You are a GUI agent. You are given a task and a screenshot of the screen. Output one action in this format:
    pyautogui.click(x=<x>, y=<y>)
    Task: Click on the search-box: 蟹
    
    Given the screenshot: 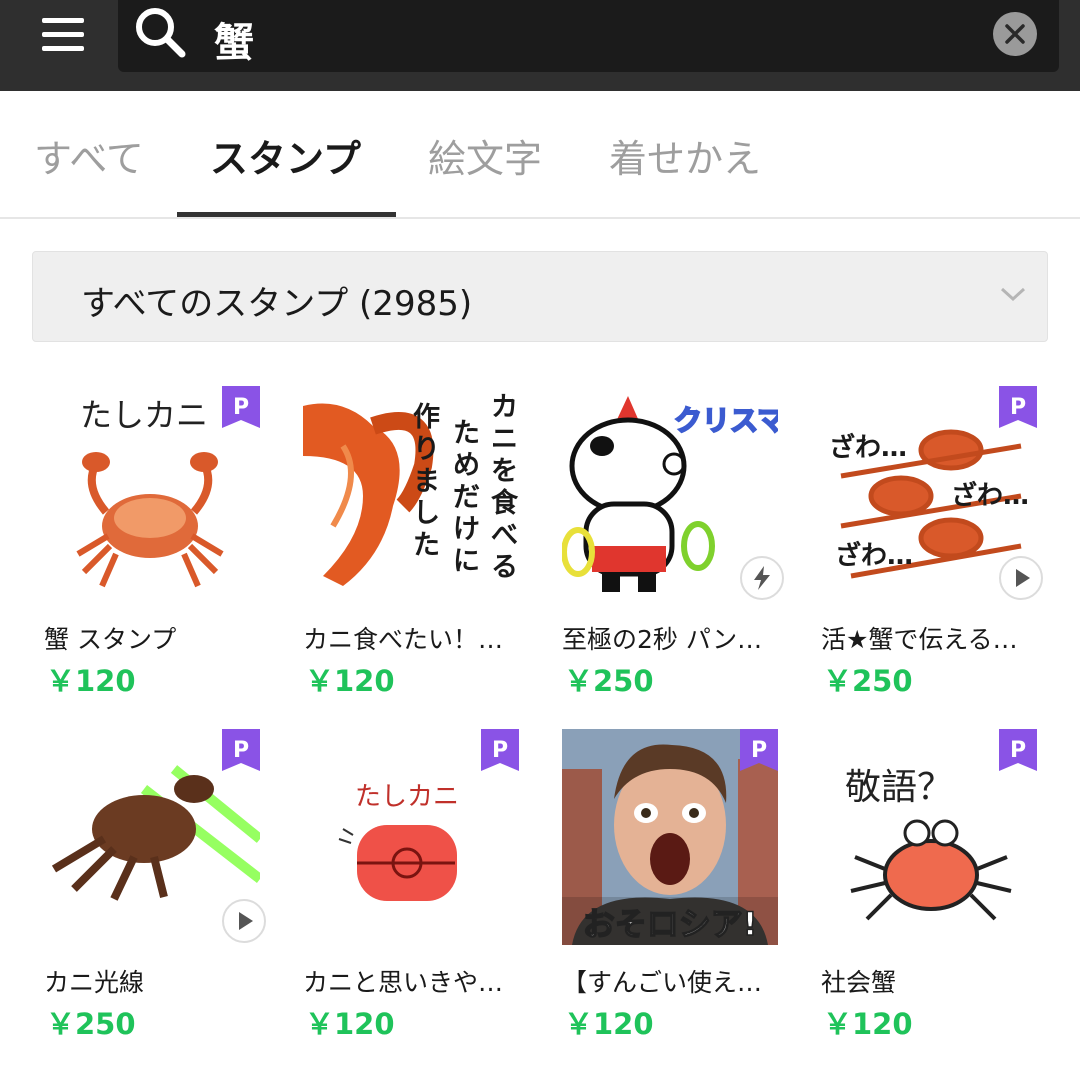 What is the action you would take?
    pyautogui.click(x=588, y=36)
    